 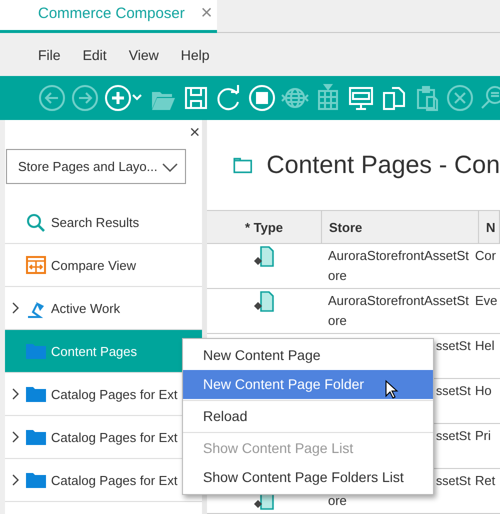 I want to click on menu-item: Edit, so click(x=94, y=54).